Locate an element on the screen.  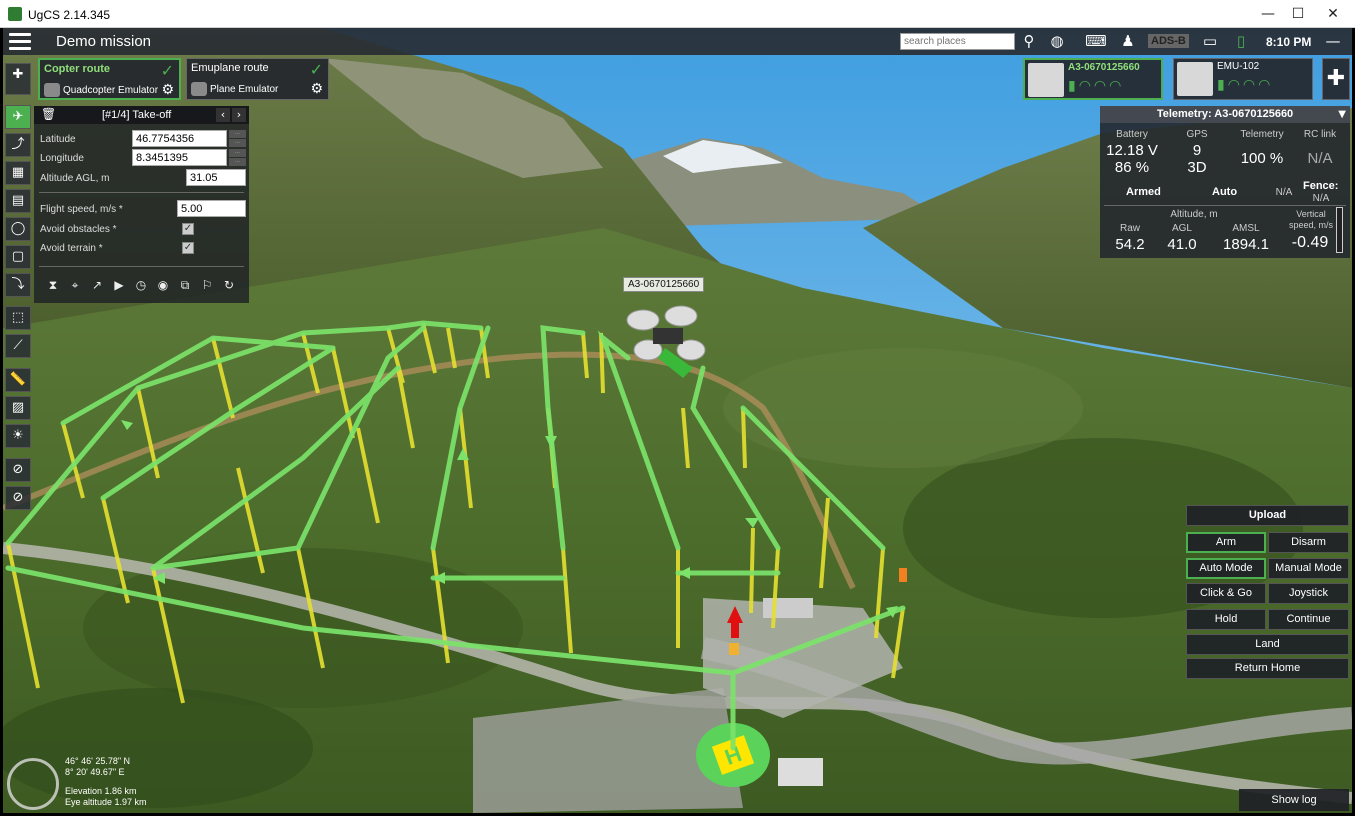
select-tool-icon: ⬚ is located at coordinates (18, 318).